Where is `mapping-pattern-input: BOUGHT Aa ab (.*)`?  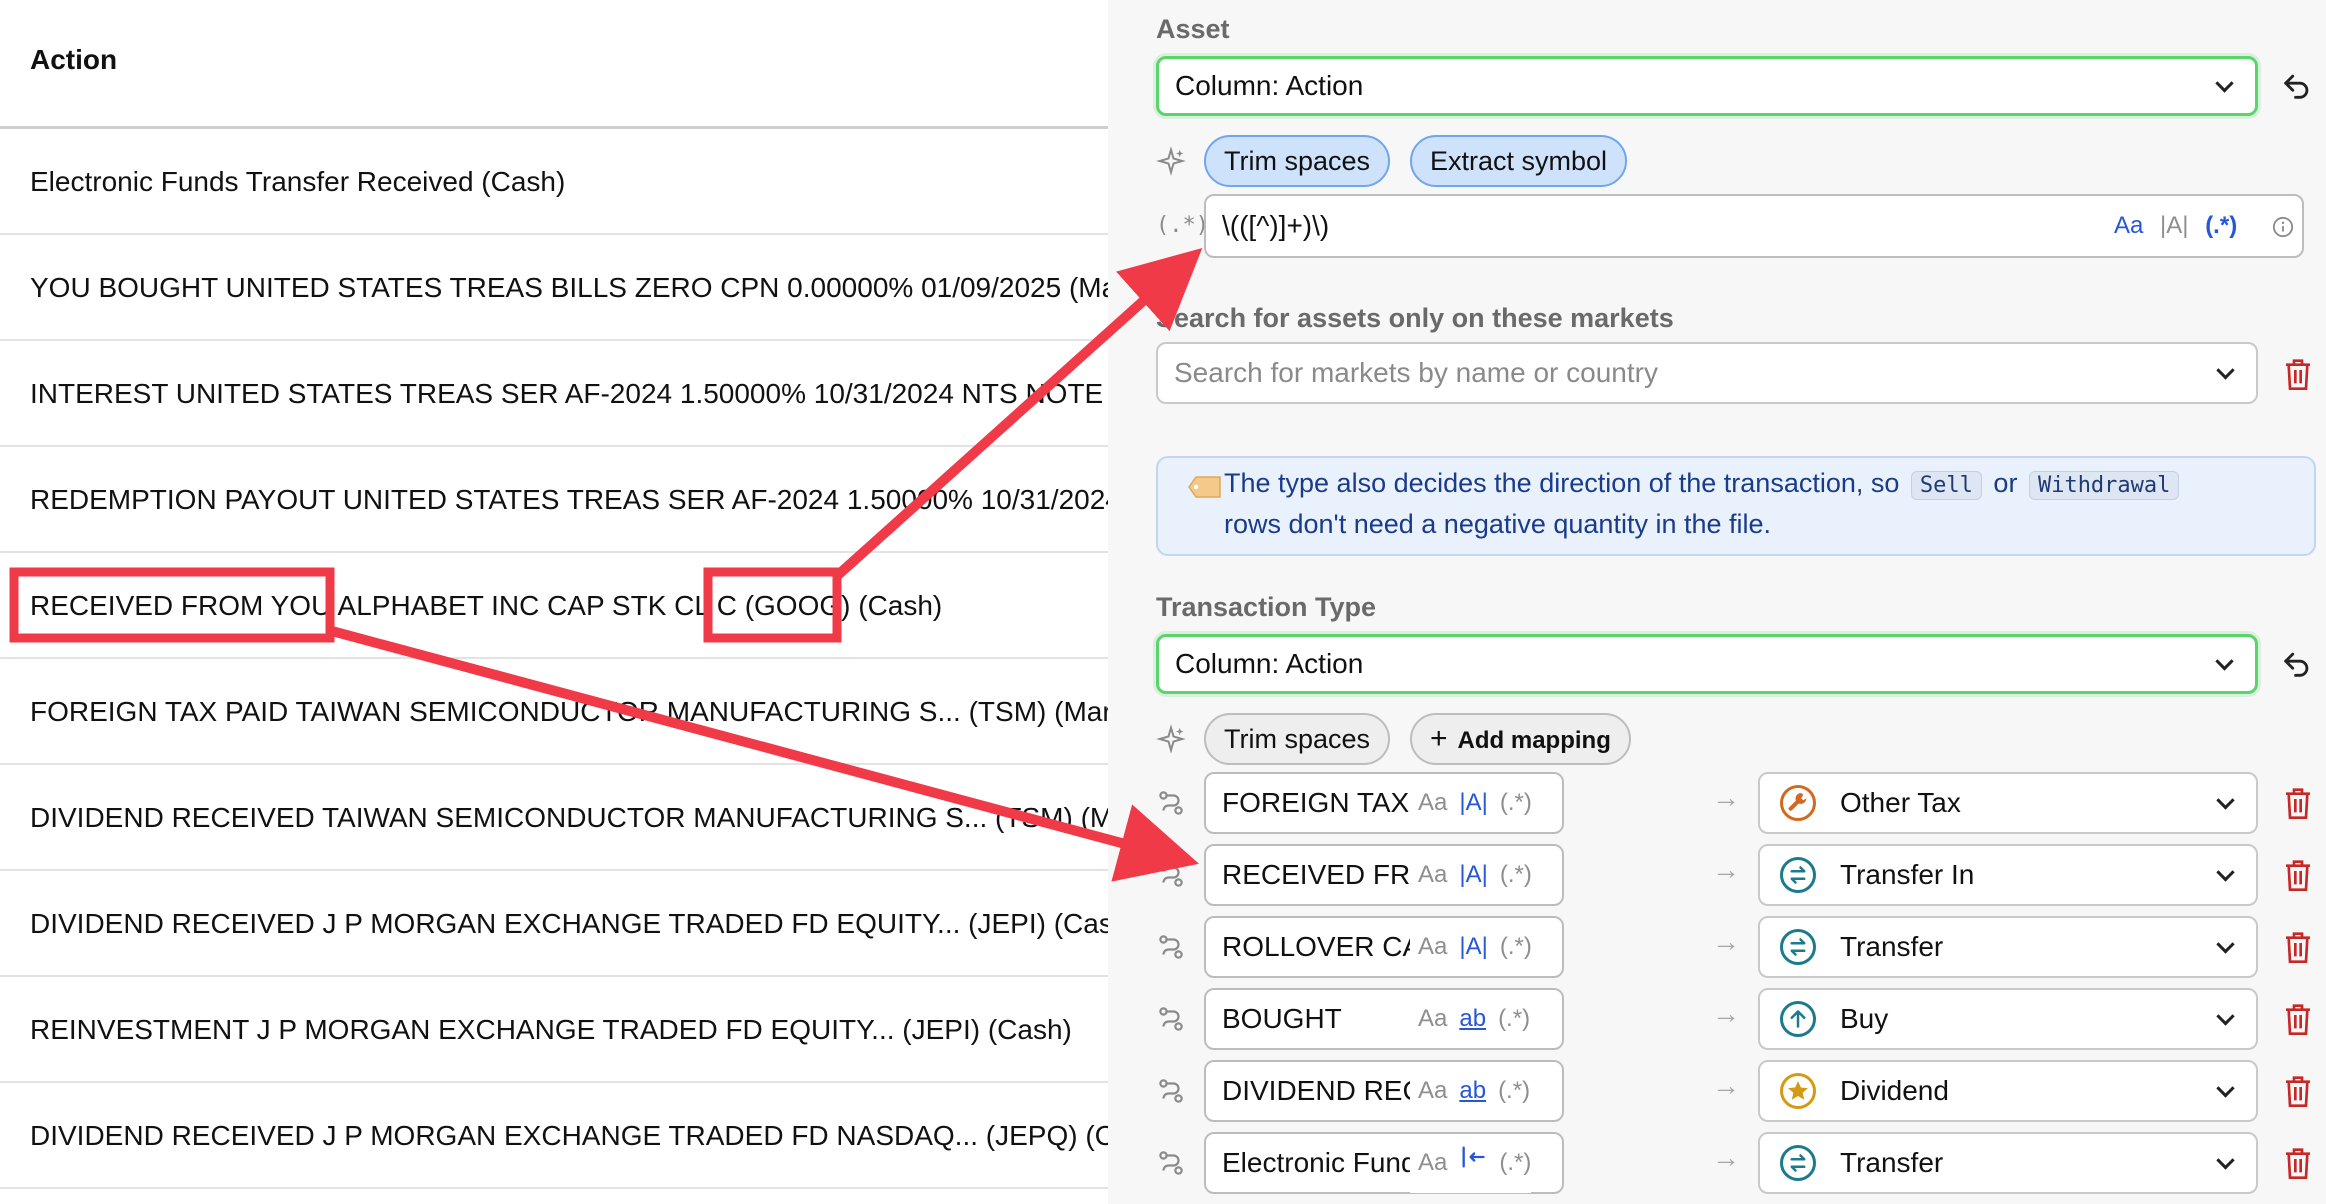 mapping-pattern-input: BOUGHT Aa ab (.*) is located at coordinates (1384, 1019).